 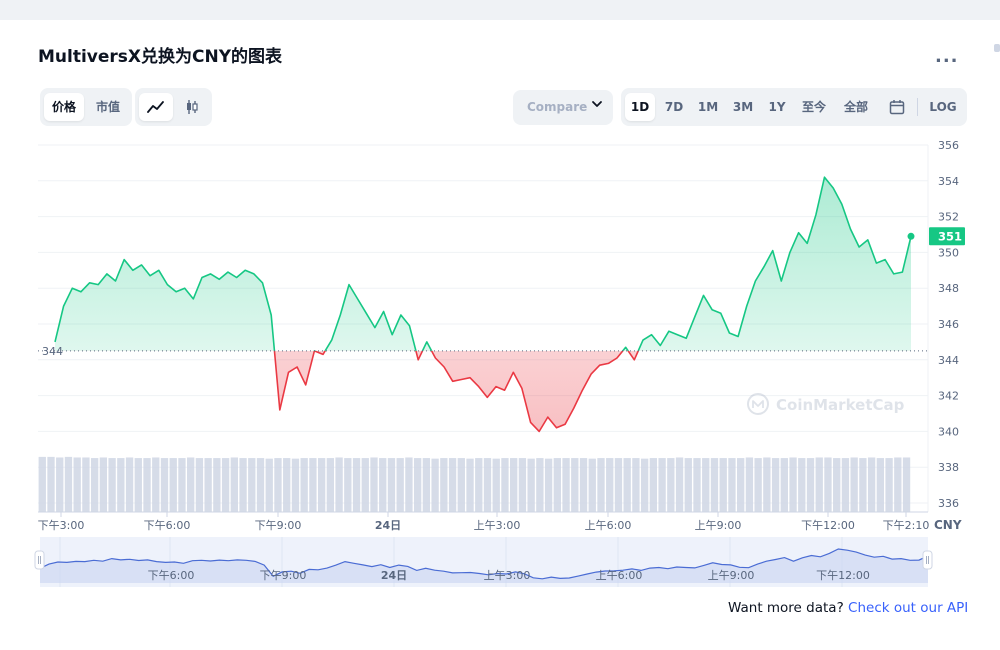 I want to click on line-chart-icon, so click(x=155, y=107).